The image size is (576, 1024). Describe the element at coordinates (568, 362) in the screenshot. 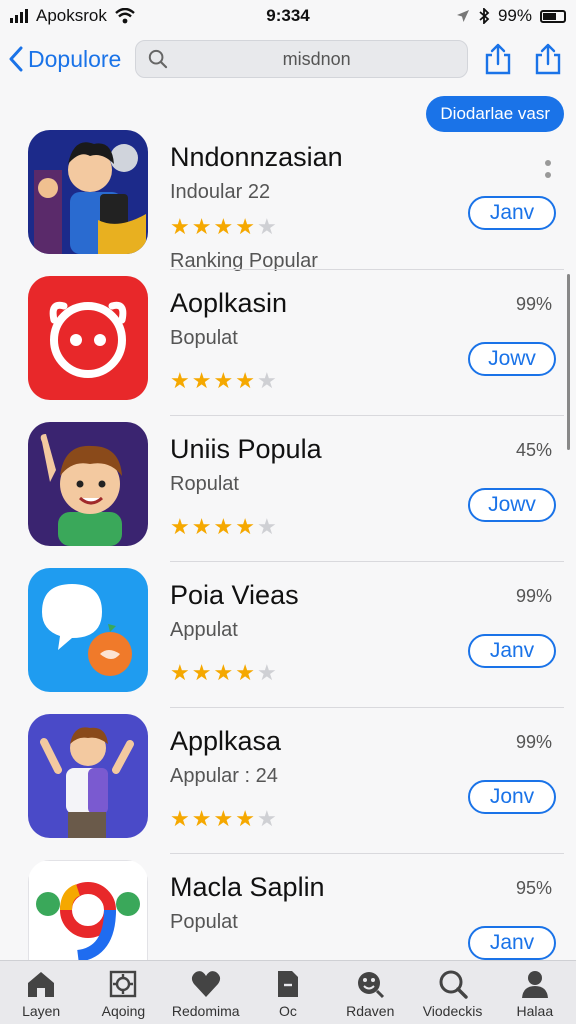

I see `scrollbar` at that location.